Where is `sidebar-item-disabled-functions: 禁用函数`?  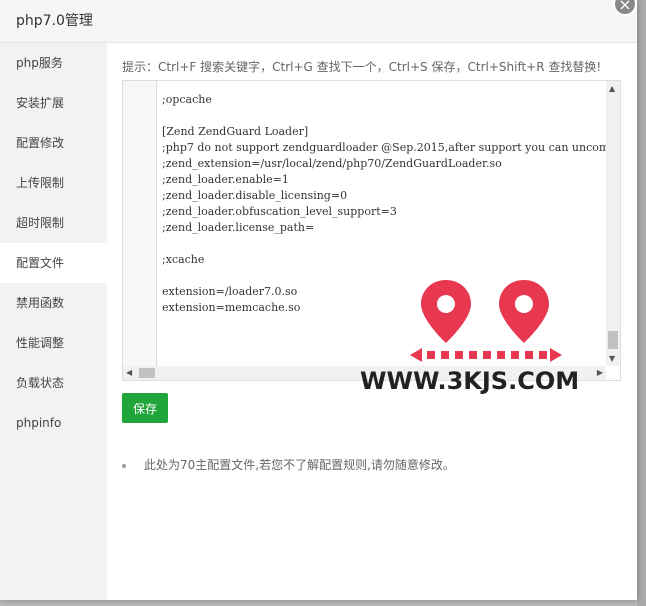
sidebar-item-disabled-functions: 禁用函数 is located at coordinates (53, 303).